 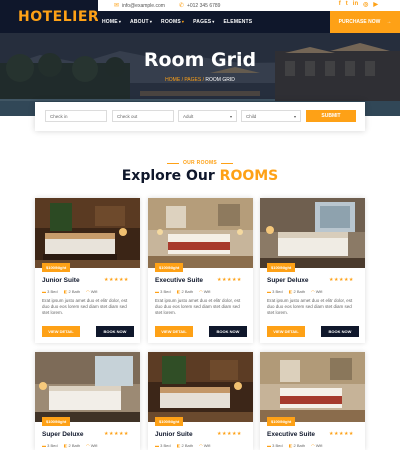 What do you see at coordinates (143, 116) in the screenshot?
I see `checkout-input: Check out` at bounding box center [143, 116].